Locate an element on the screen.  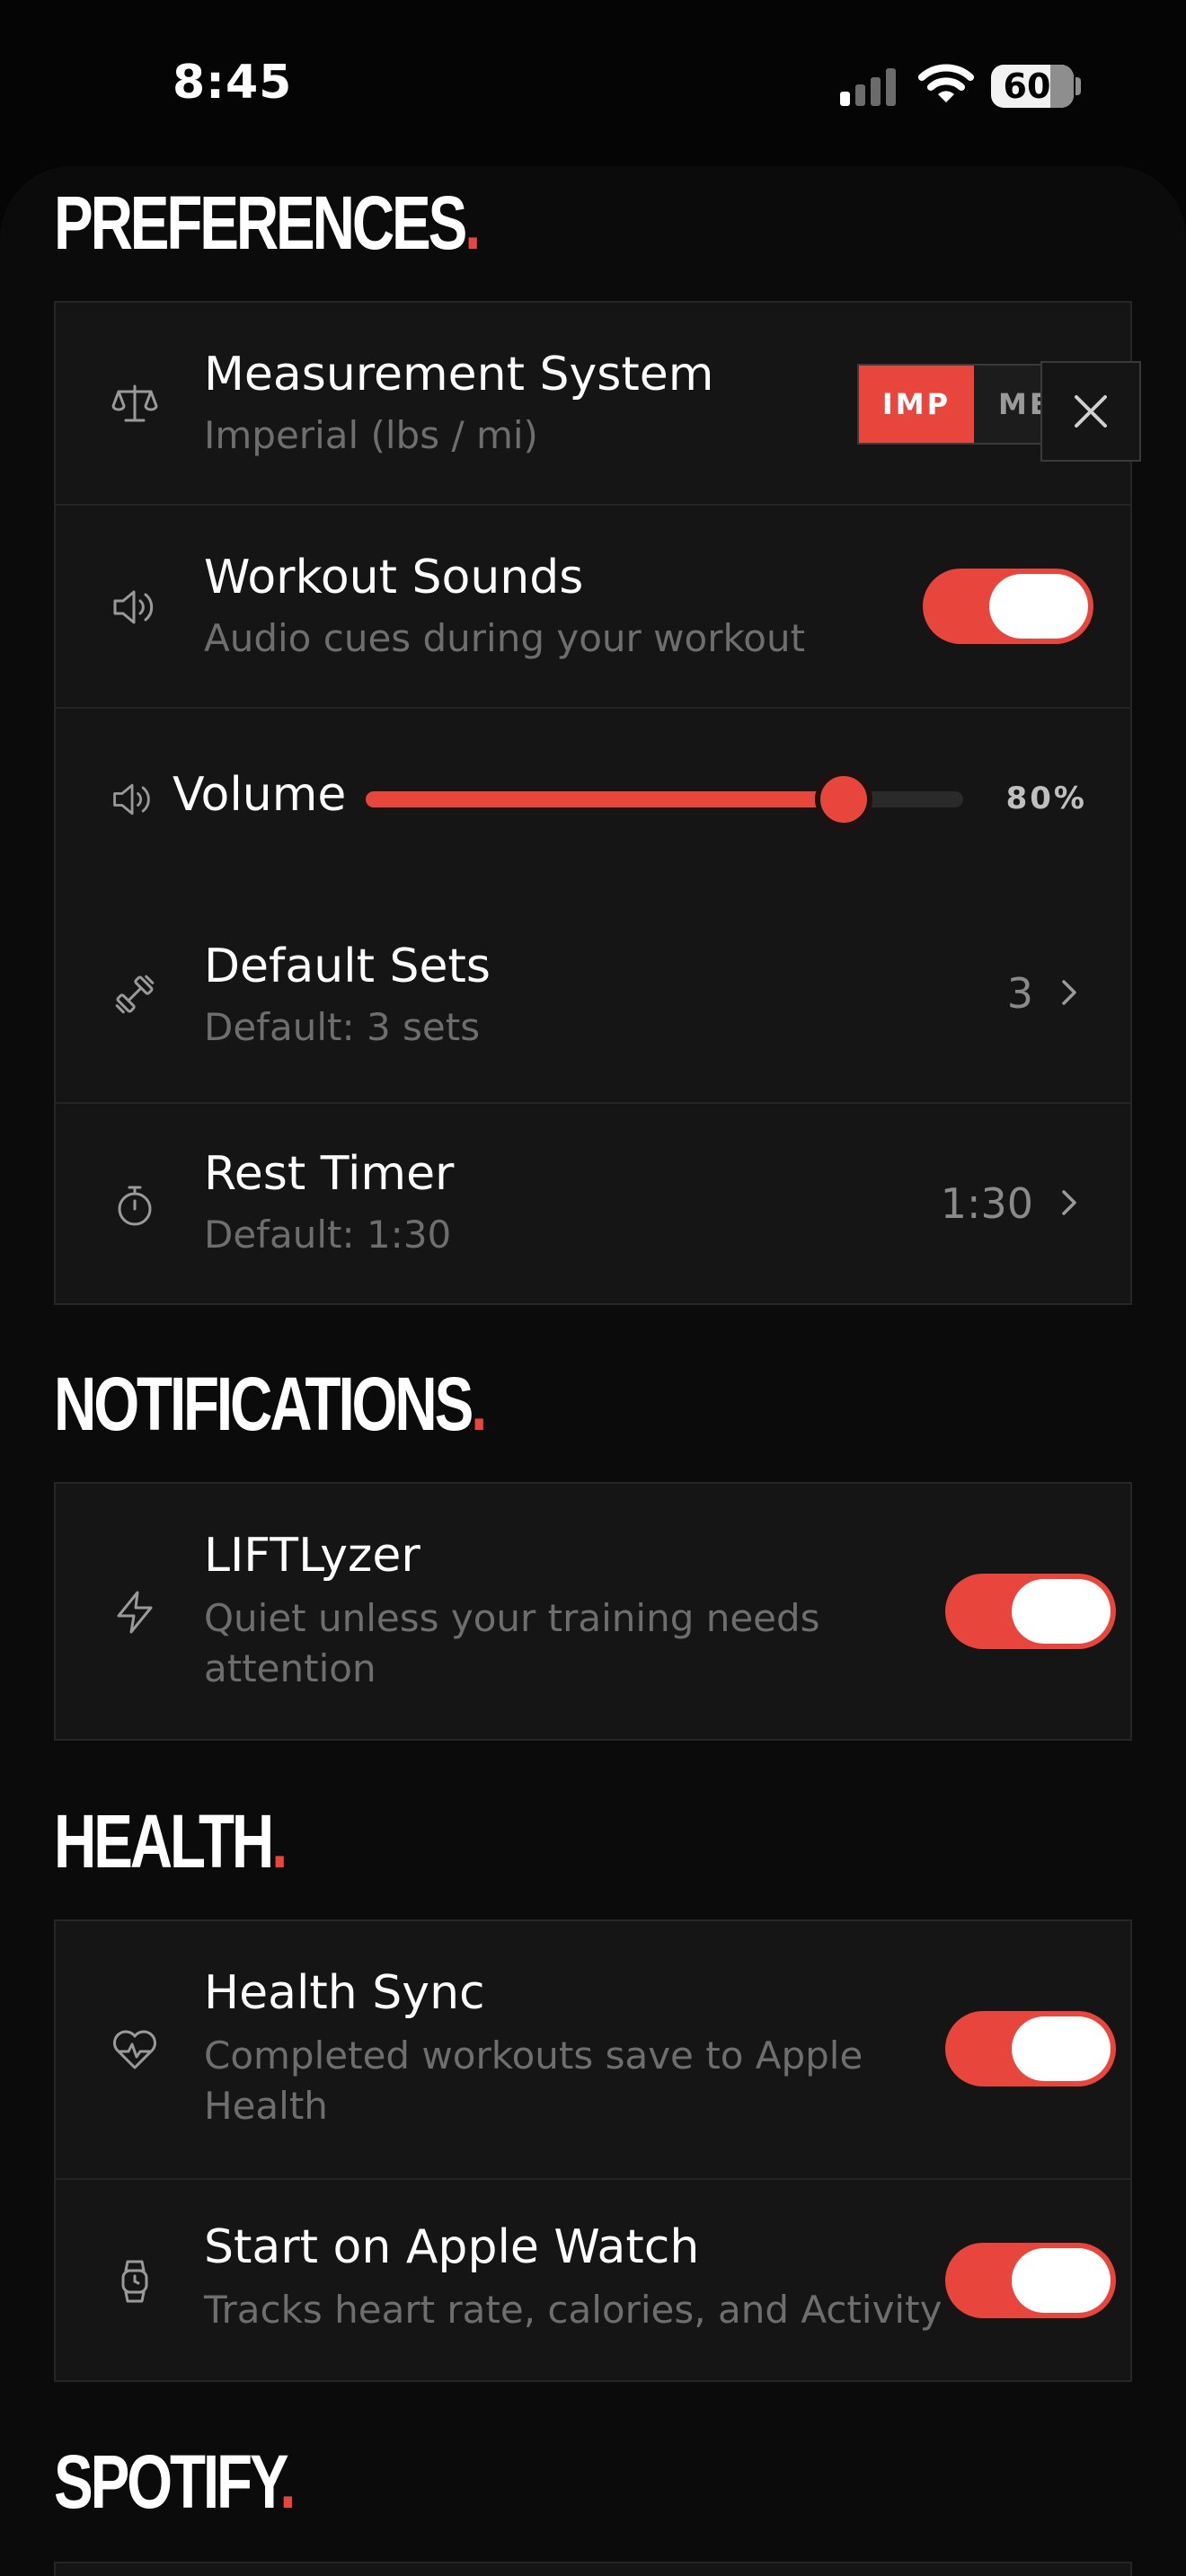
workout-sounds-toggle is located at coordinates (1008, 606).